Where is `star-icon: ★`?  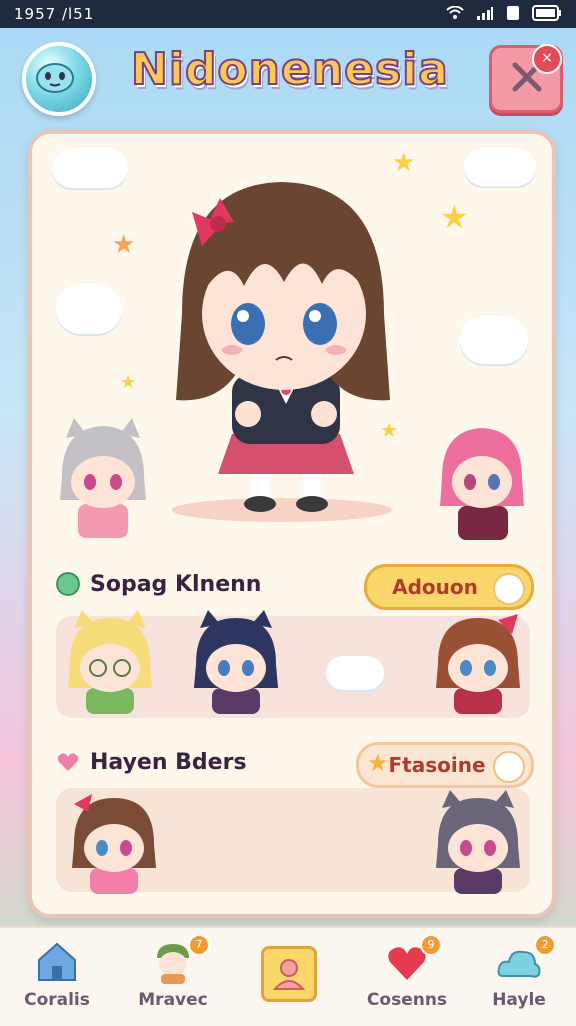
star-icon: ★ is located at coordinates (378, 763).